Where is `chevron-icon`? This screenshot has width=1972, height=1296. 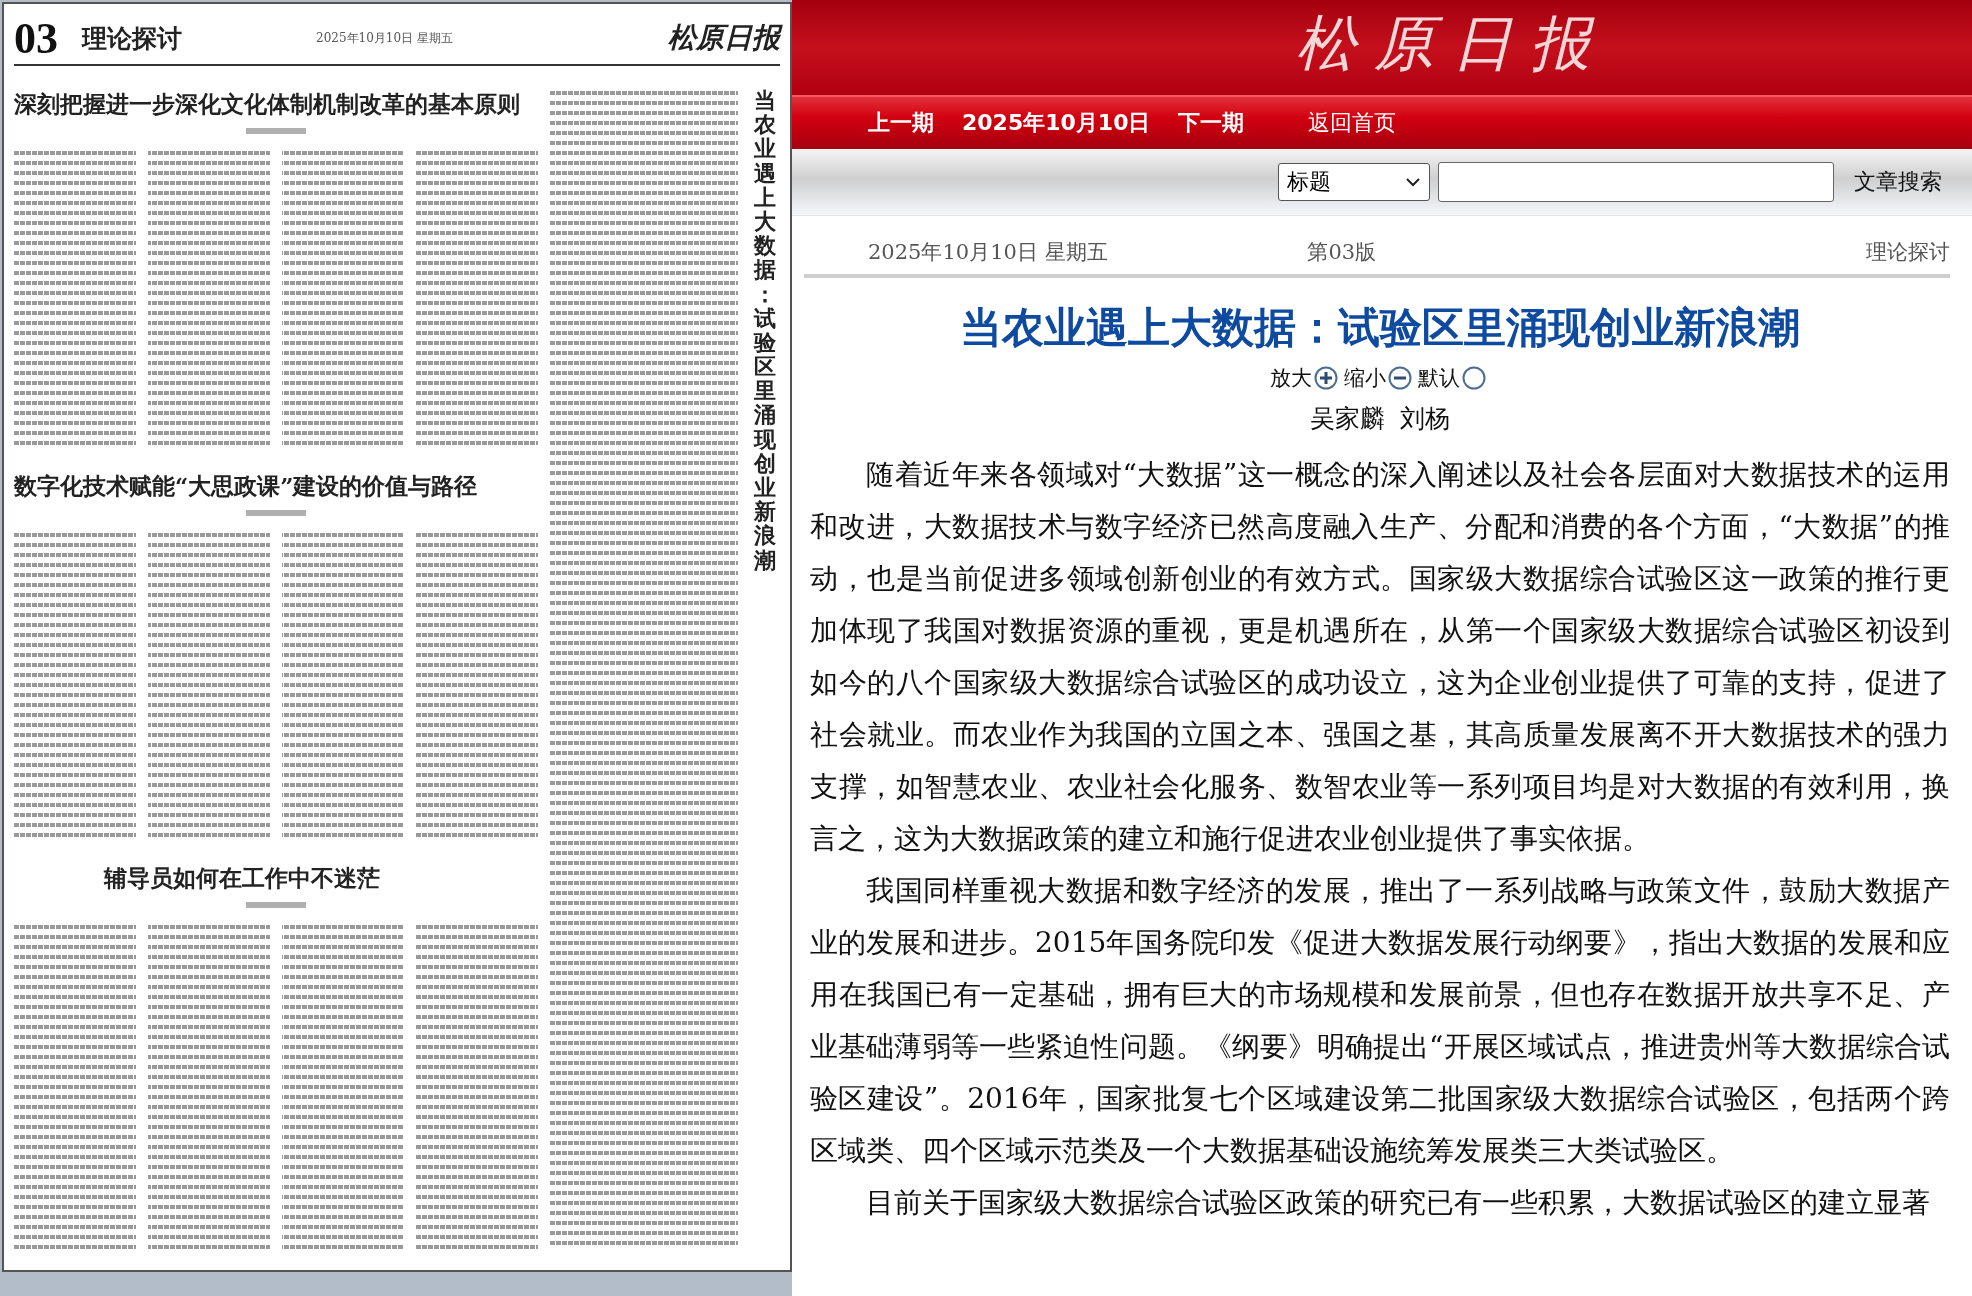 chevron-icon is located at coordinates (1413, 182).